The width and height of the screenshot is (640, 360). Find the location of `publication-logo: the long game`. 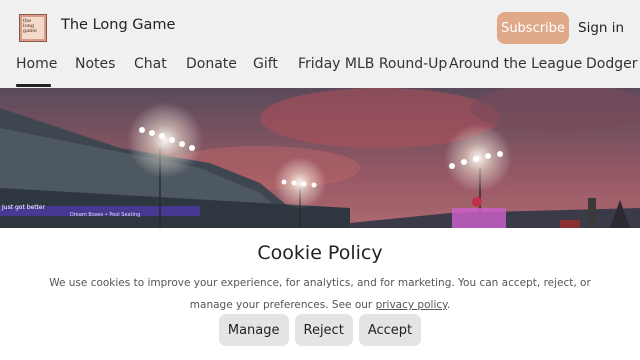

publication-logo: the long game is located at coordinates (33, 28).